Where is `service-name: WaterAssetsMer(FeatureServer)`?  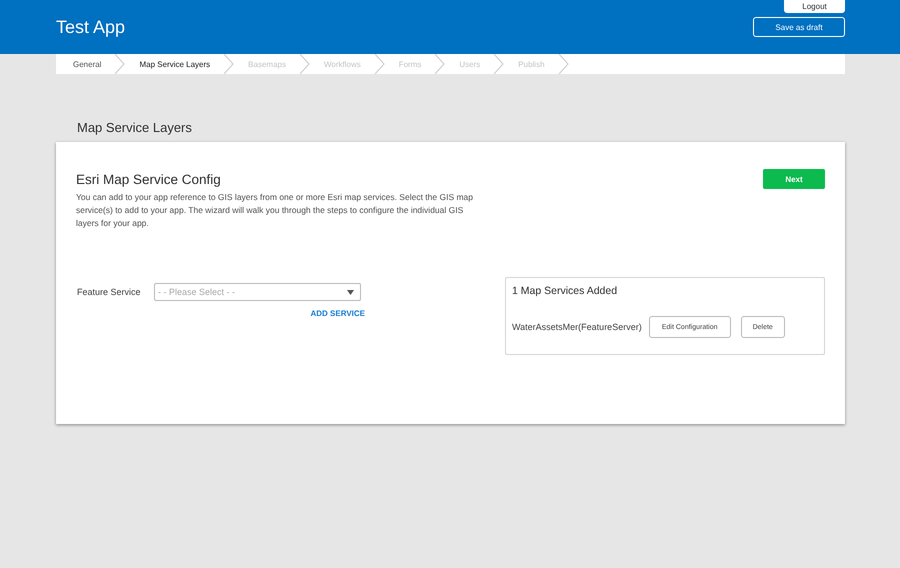 service-name: WaterAssetsMer(FeatureServer) is located at coordinates (577, 327).